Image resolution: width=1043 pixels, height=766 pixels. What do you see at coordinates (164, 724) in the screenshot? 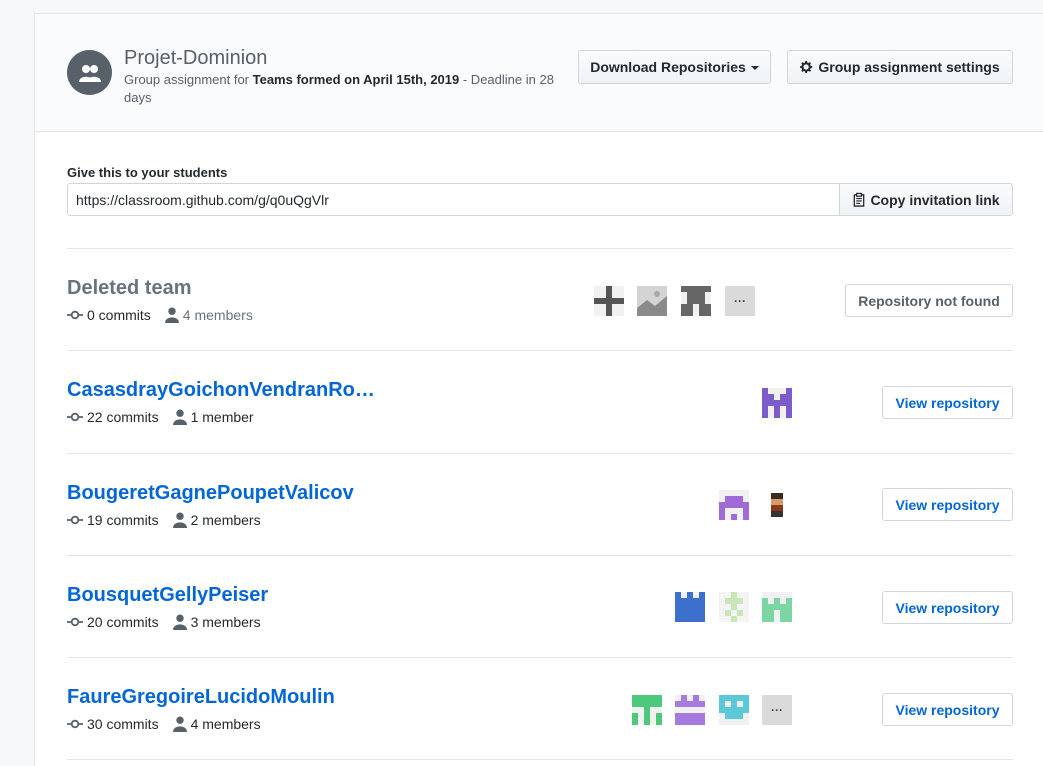
I see `team-meta: 30 commits 4 members` at bounding box center [164, 724].